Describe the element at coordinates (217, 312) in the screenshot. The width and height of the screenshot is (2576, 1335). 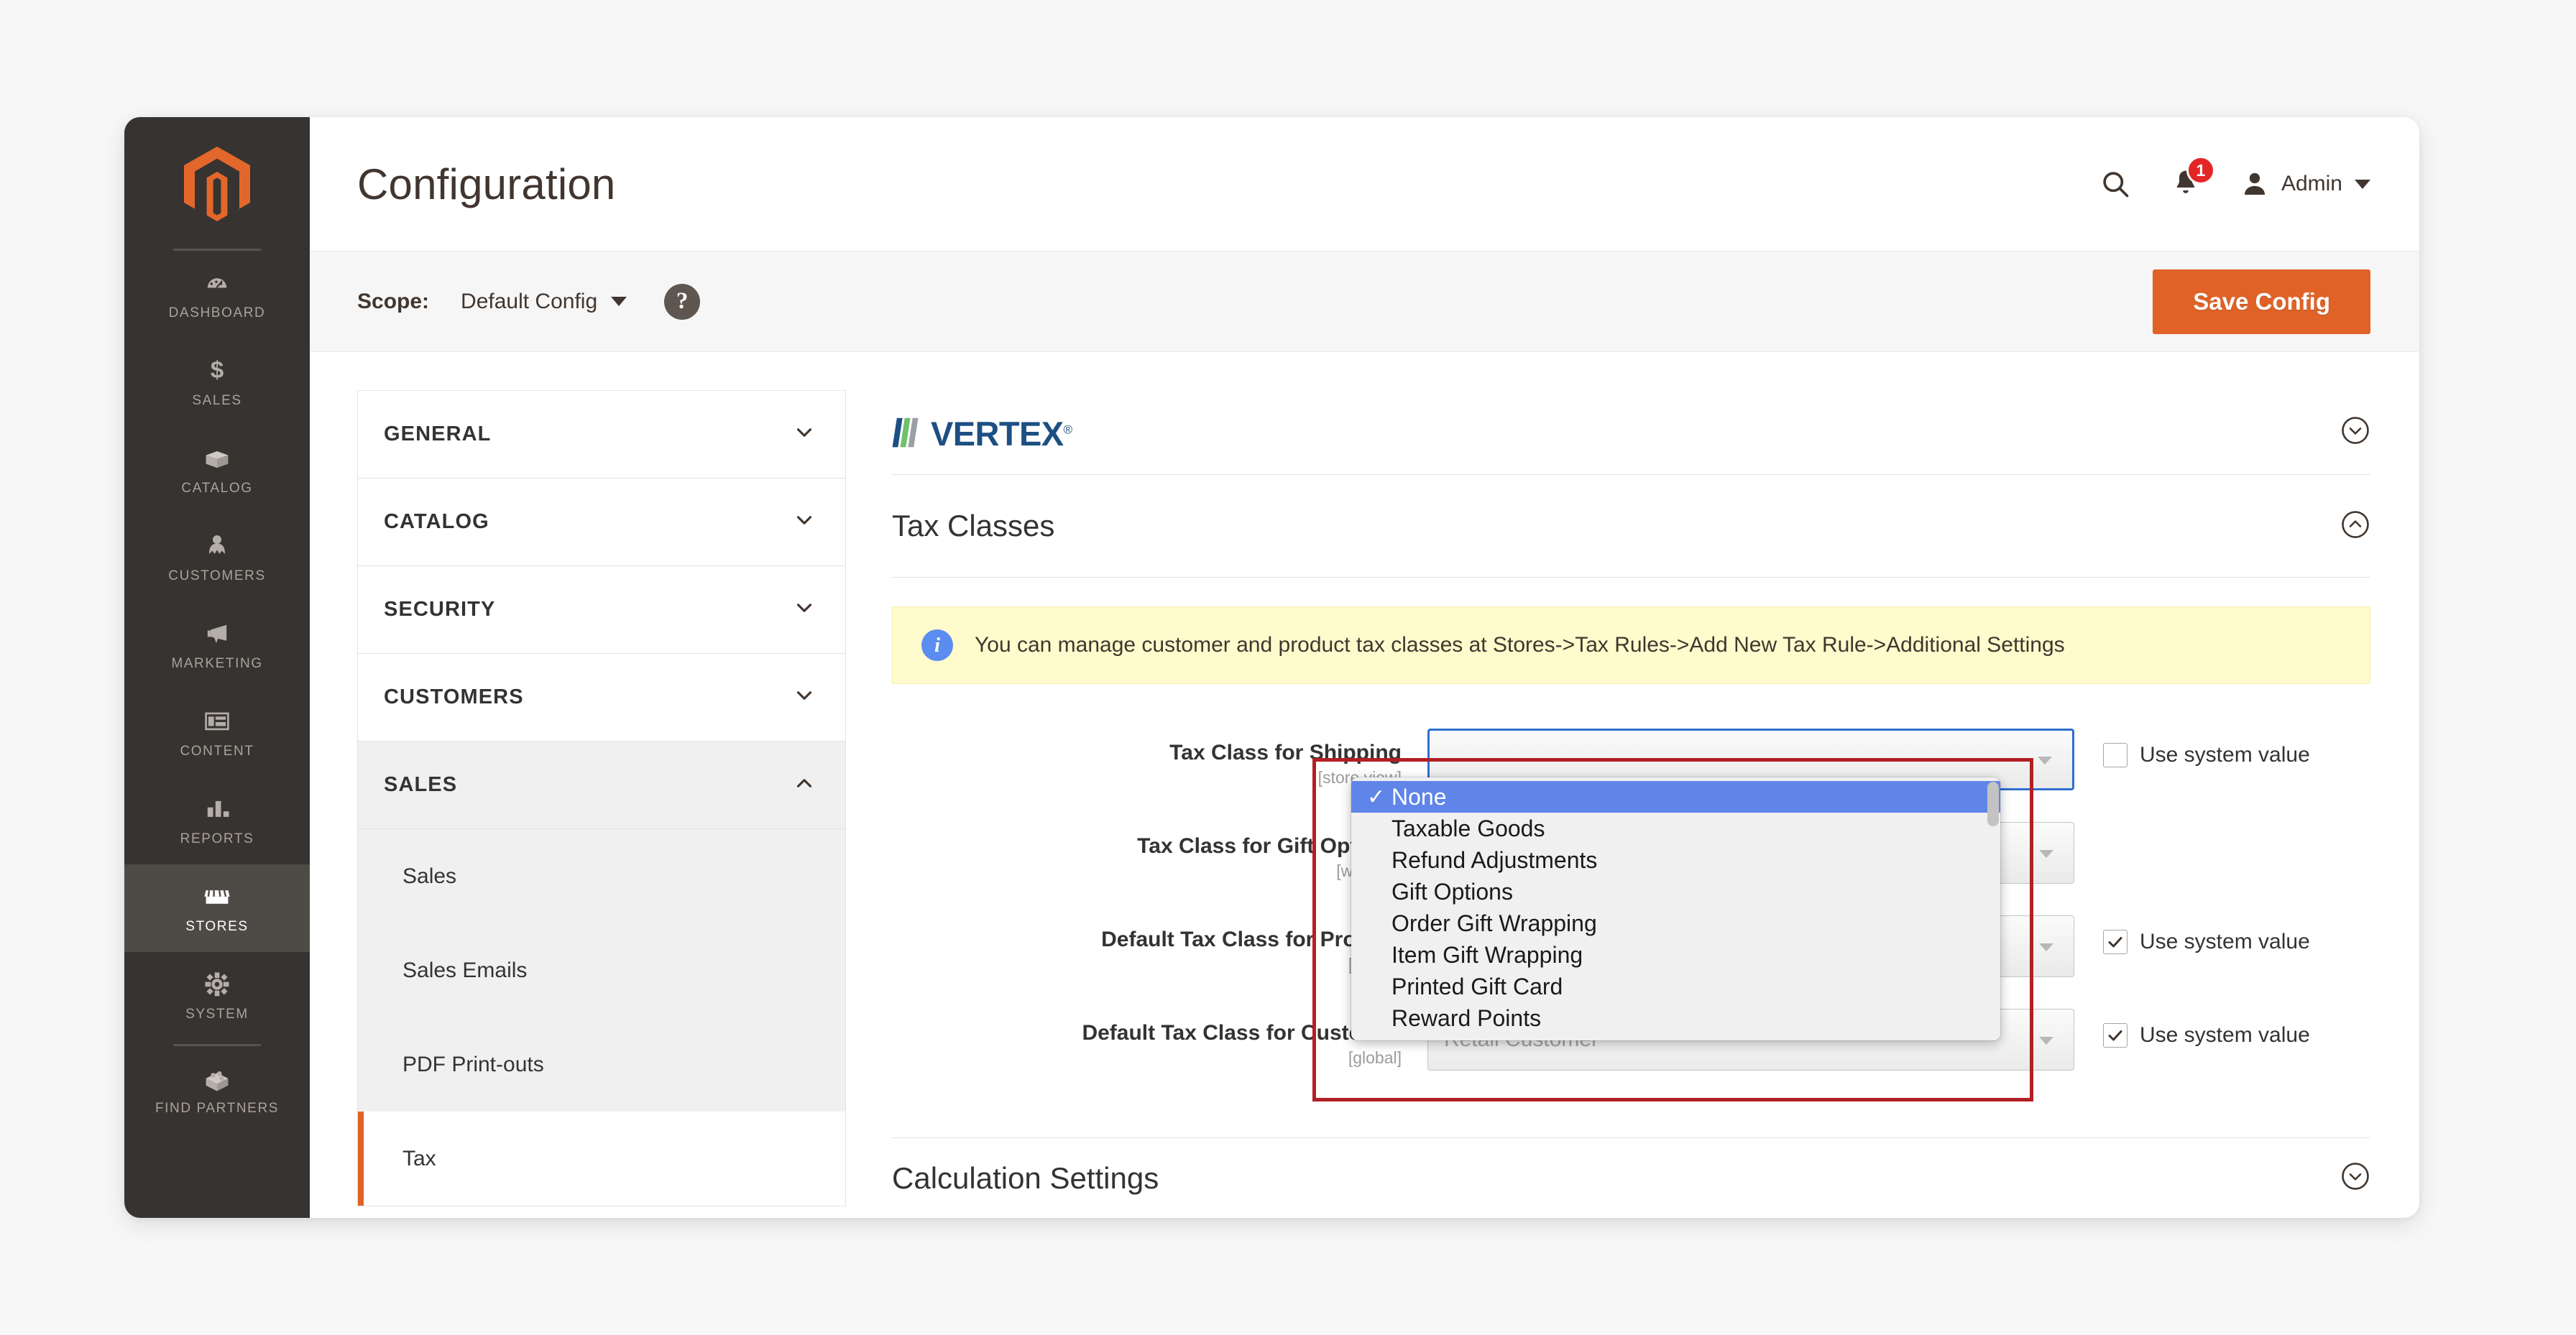
I see `sidebar-item-label: DASHBOARD` at that location.